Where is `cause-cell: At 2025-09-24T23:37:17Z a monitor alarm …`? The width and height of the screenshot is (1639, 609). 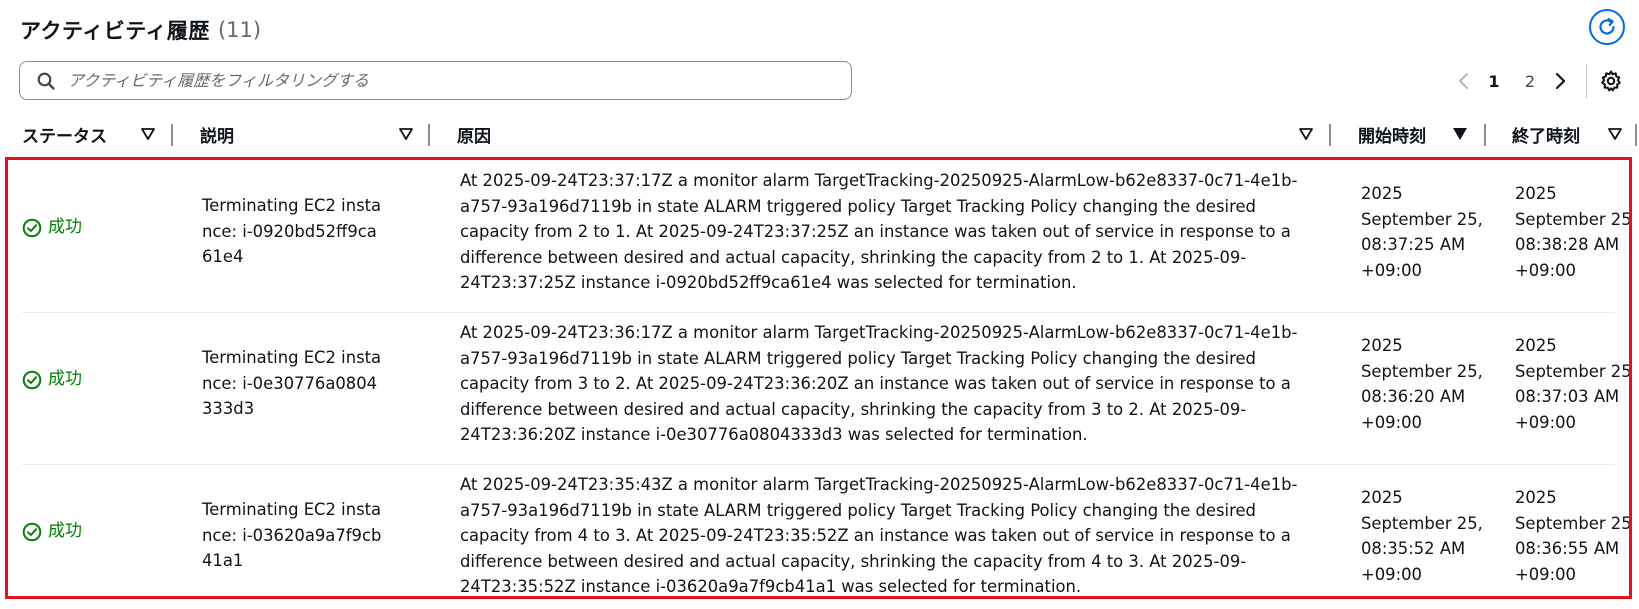 cause-cell: At 2025-09-24T23:37:17Z a monitor alarm … is located at coordinates (879, 231).